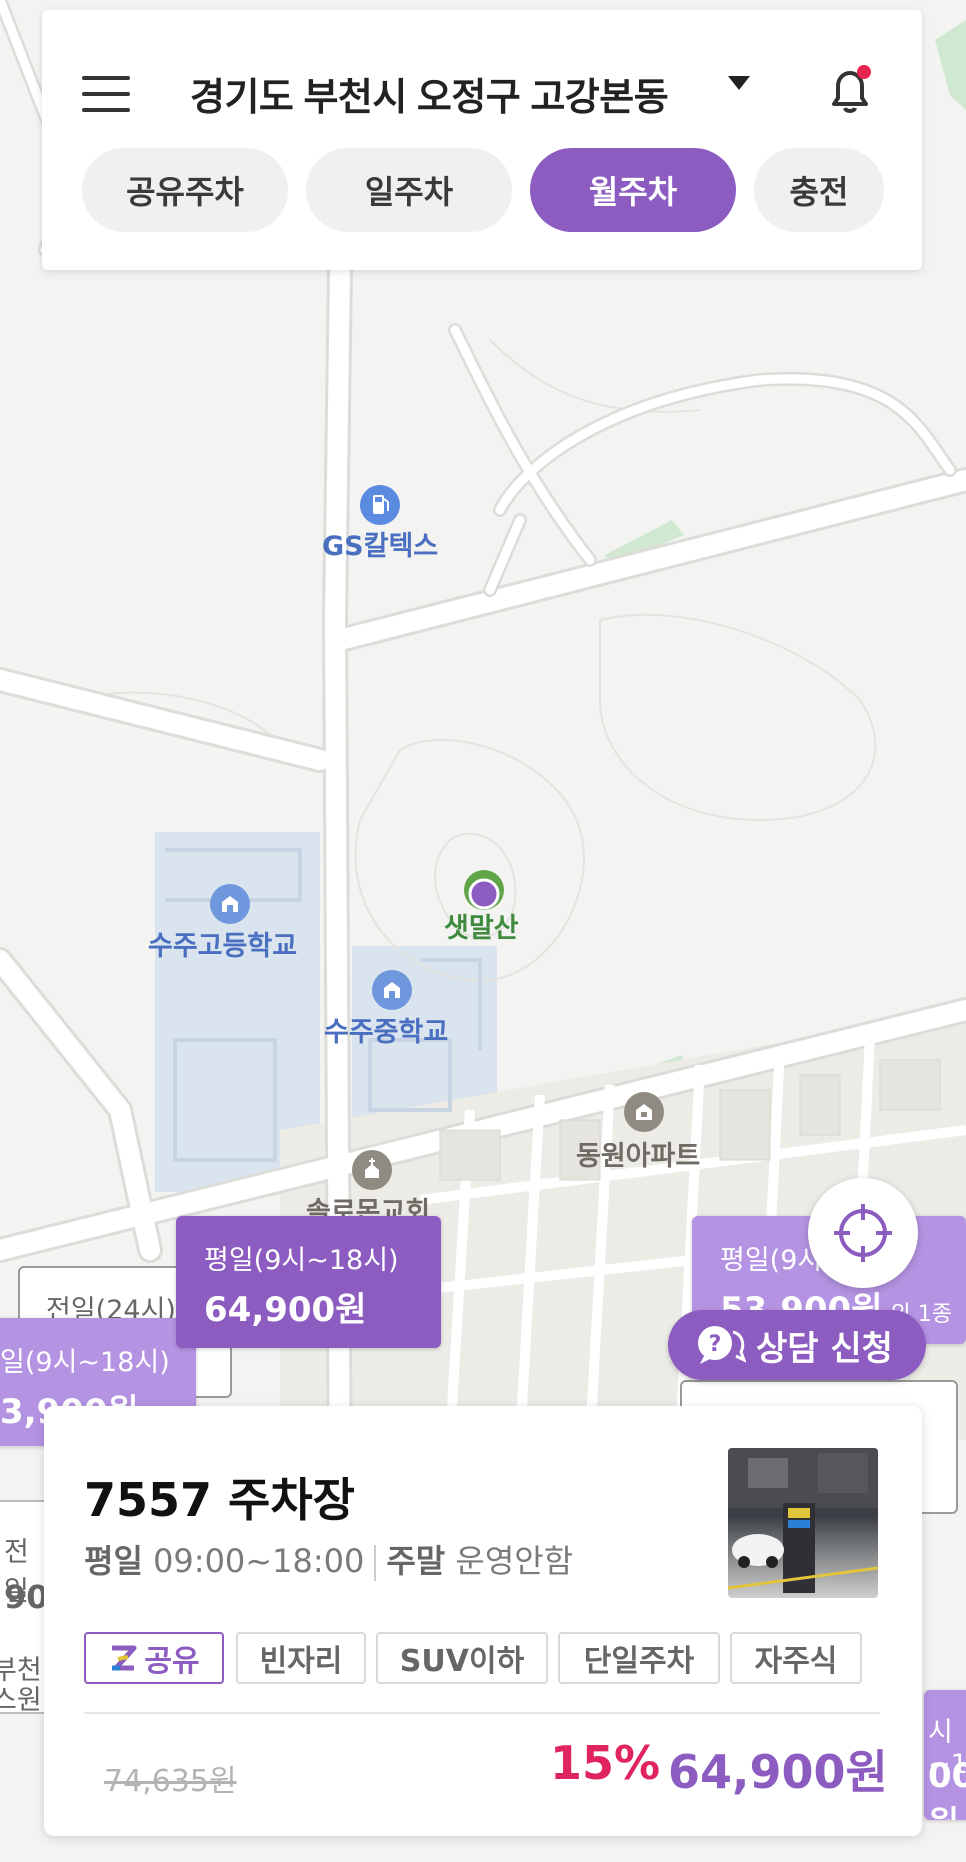 The image size is (966, 1862). Describe the element at coordinates (462, 1658) in the screenshot. I see `tag-suv-limit: SUV이하` at that location.